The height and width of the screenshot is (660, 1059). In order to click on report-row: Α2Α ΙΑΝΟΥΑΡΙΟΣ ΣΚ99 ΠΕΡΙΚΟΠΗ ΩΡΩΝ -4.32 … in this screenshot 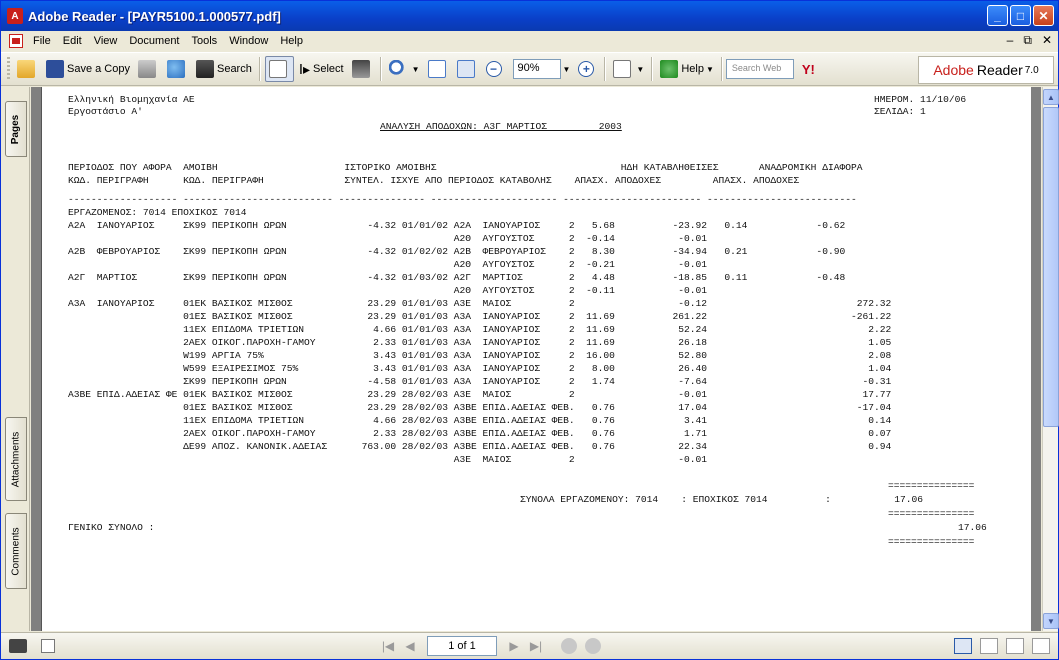, I will do `click(457, 225)`.